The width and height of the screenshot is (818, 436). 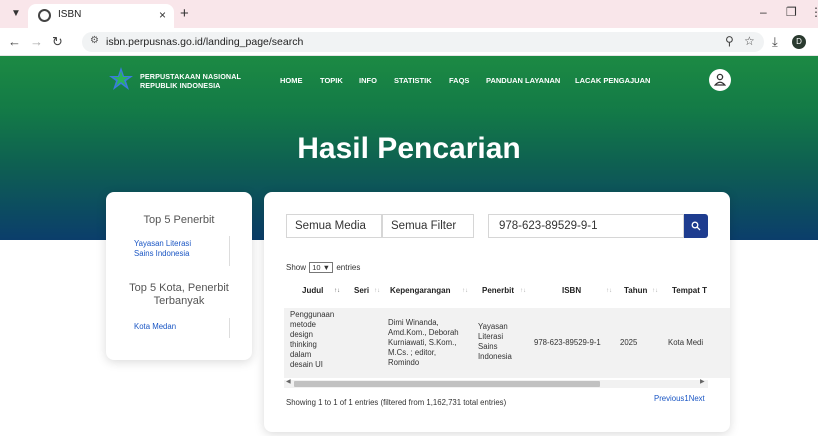 What do you see at coordinates (423, 332) in the screenshot?
I see `author-line: Amd.Kom., Deborah` at bounding box center [423, 332].